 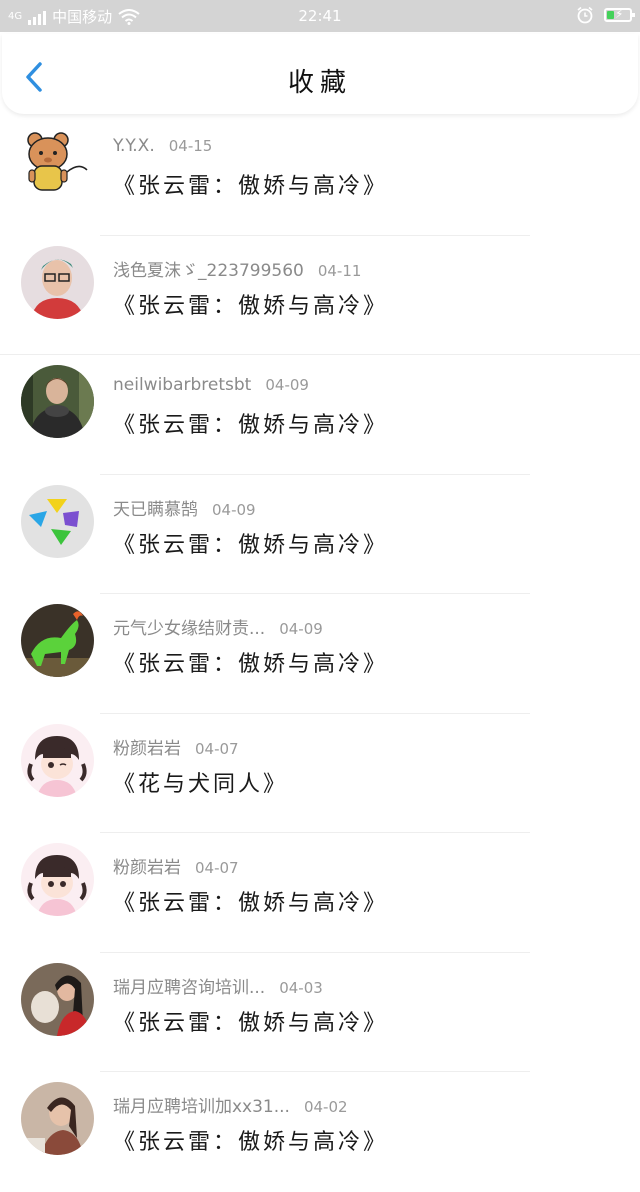 What do you see at coordinates (619, 14) in the screenshot?
I see `battery-icon: ⚡` at bounding box center [619, 14].